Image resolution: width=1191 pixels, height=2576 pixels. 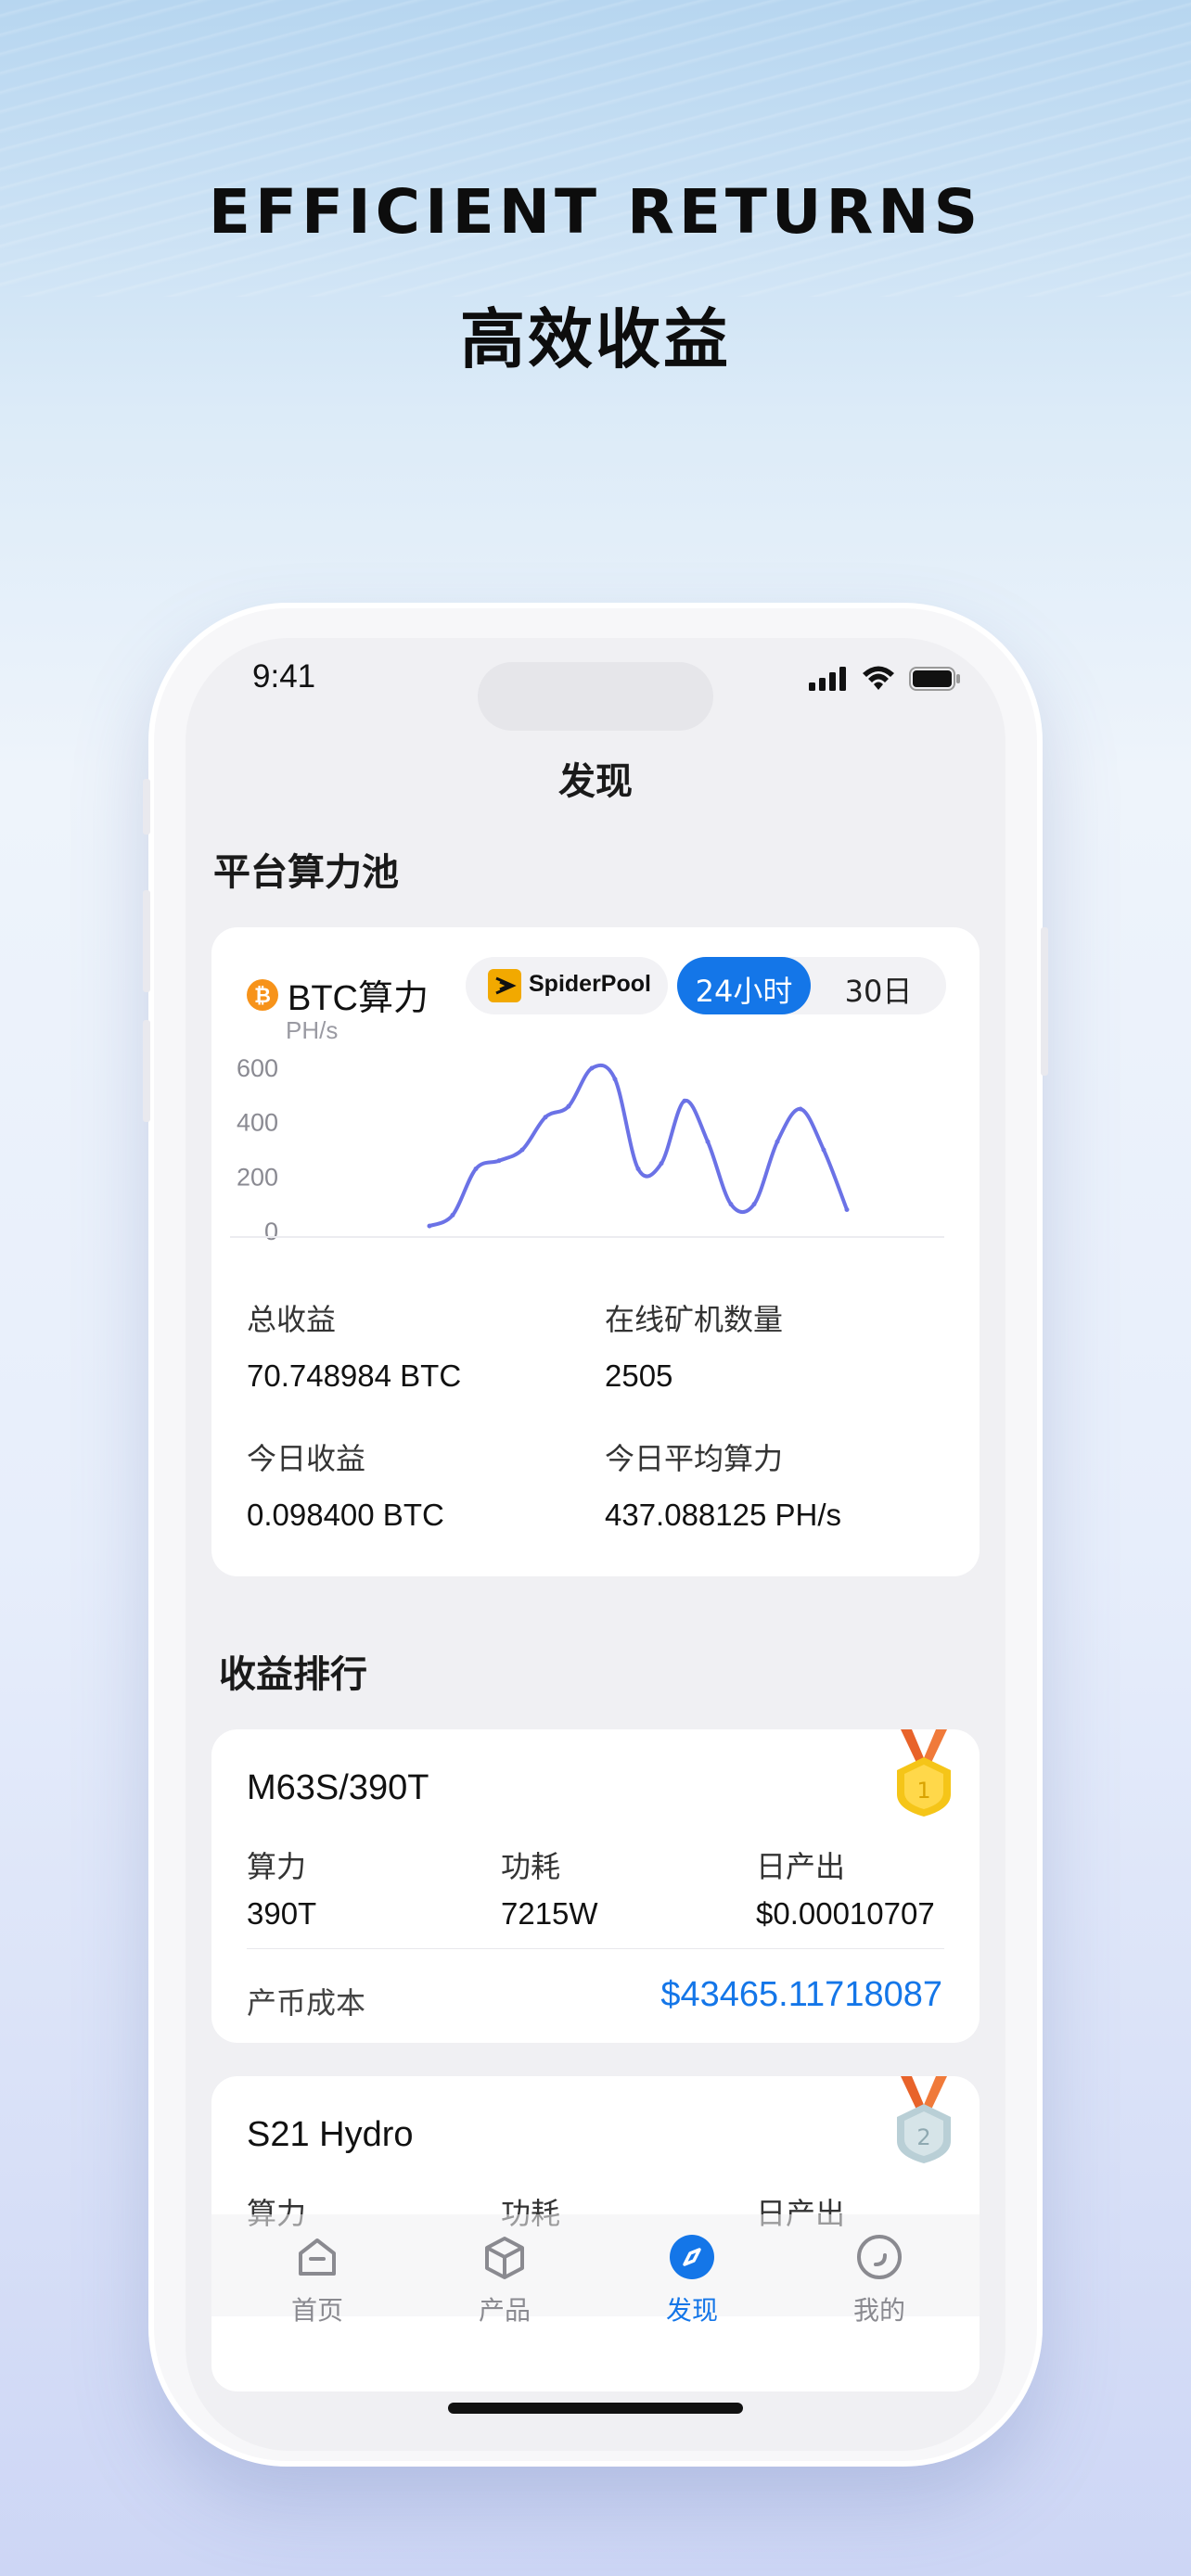 What do you see at coordinates (879, 991) in the screenshot?
I see `range-tab-30d-label: 30日` at bounding box center [879, 991].